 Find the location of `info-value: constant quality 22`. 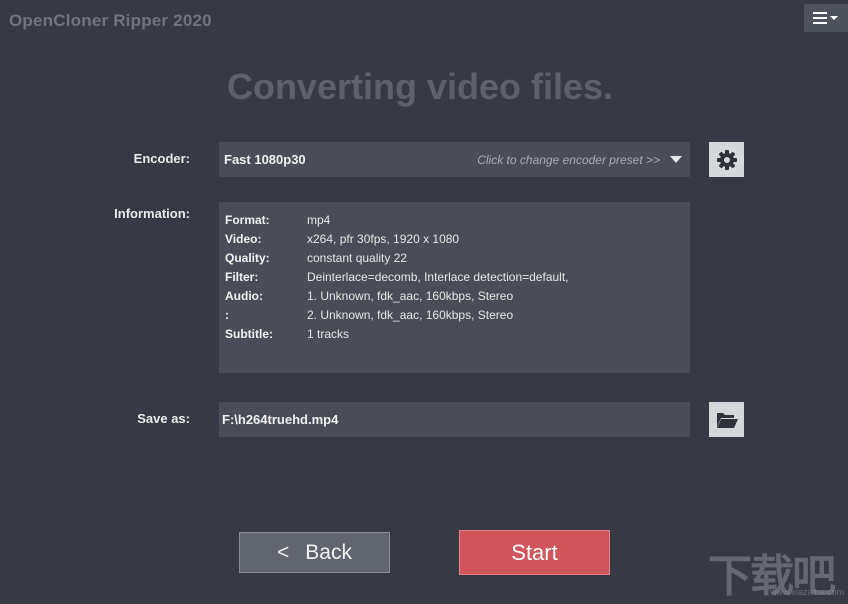

info-value: constant quality 22 is located at coordinates (357, 257).